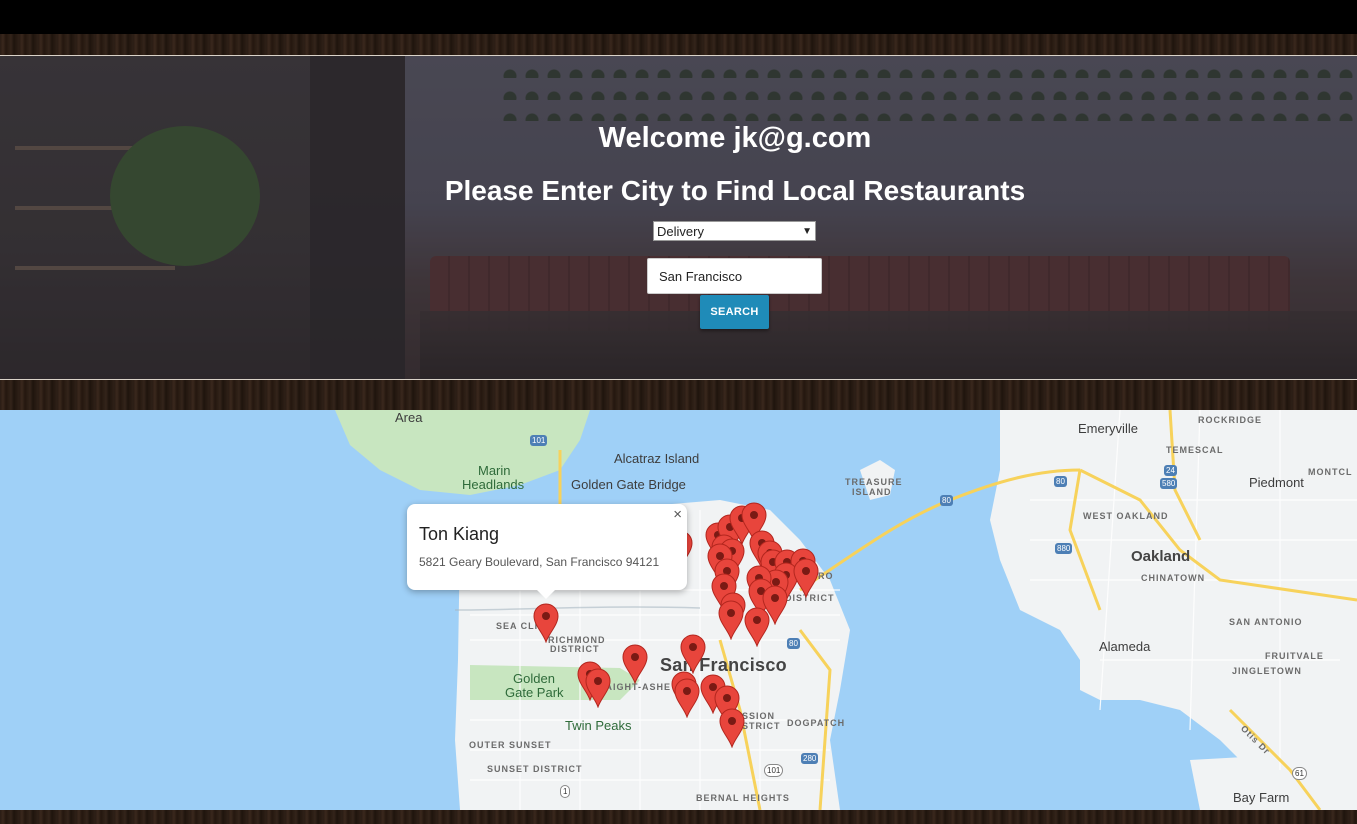 This screenshot has width=1357, height=824. Describe the element at coordinates (802, 138) in the screenshot. I see `user-email: jk@g.com` at that location.